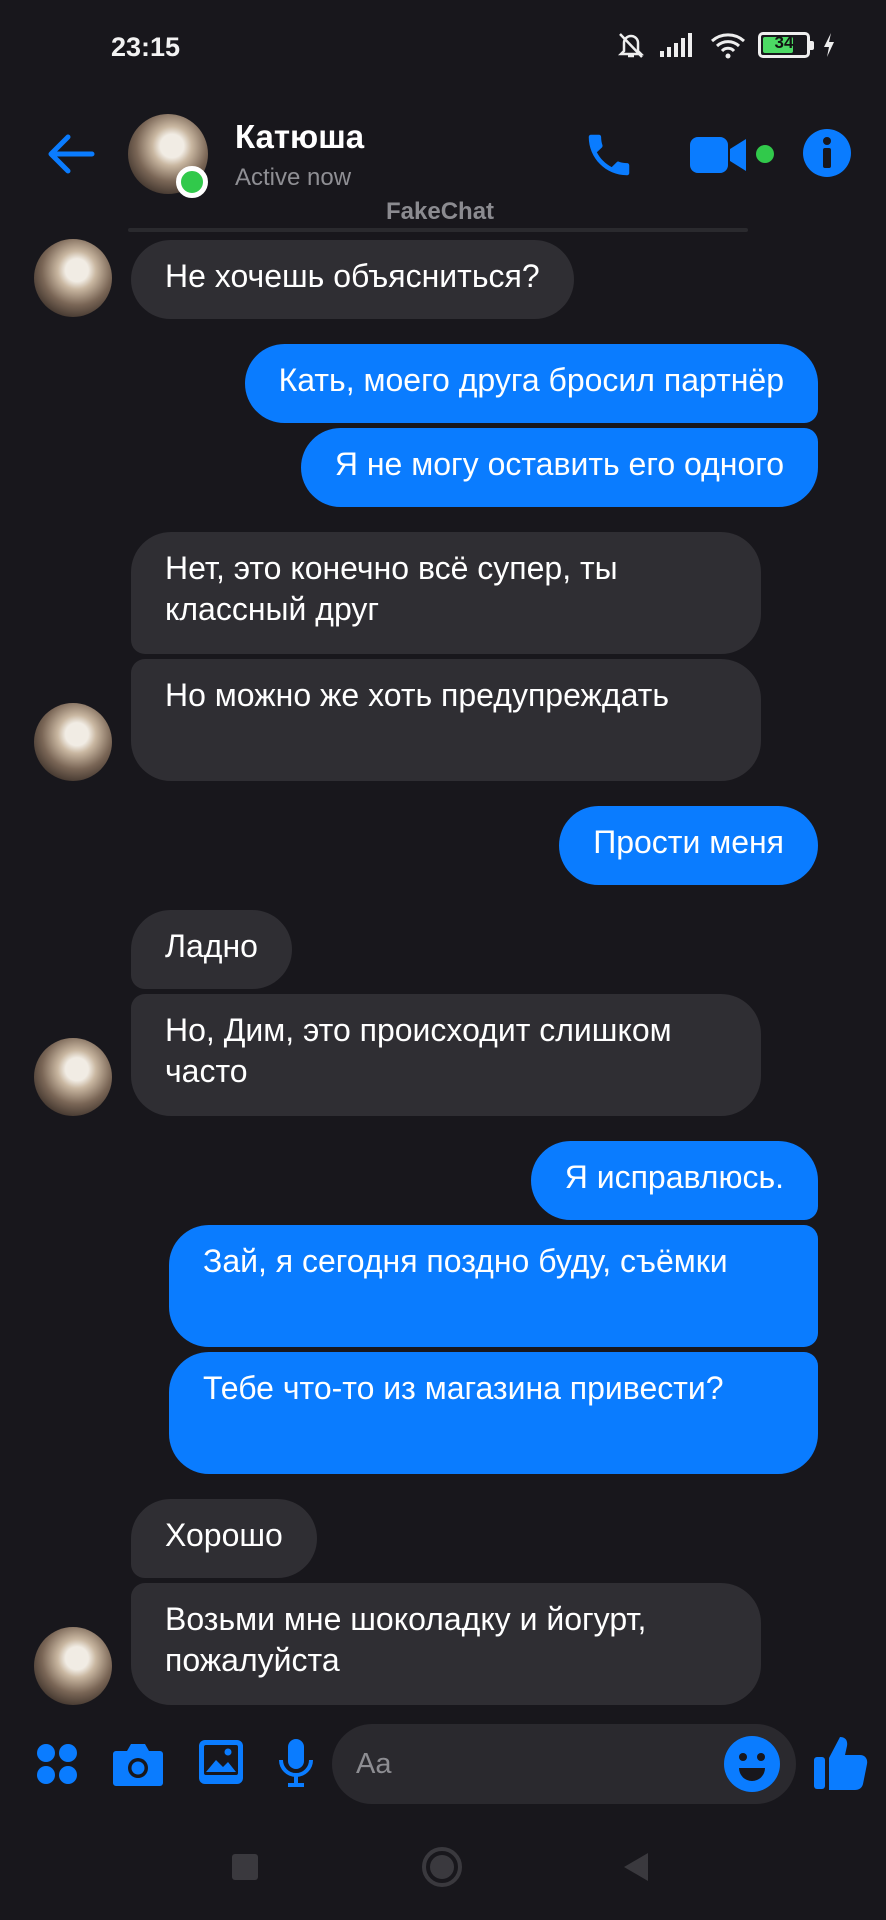 This screenshot has height=1920, width=886. I want to click on message-outgoing: Зай, я сегодня поздно буду, съёмки, so click(493, 1286).